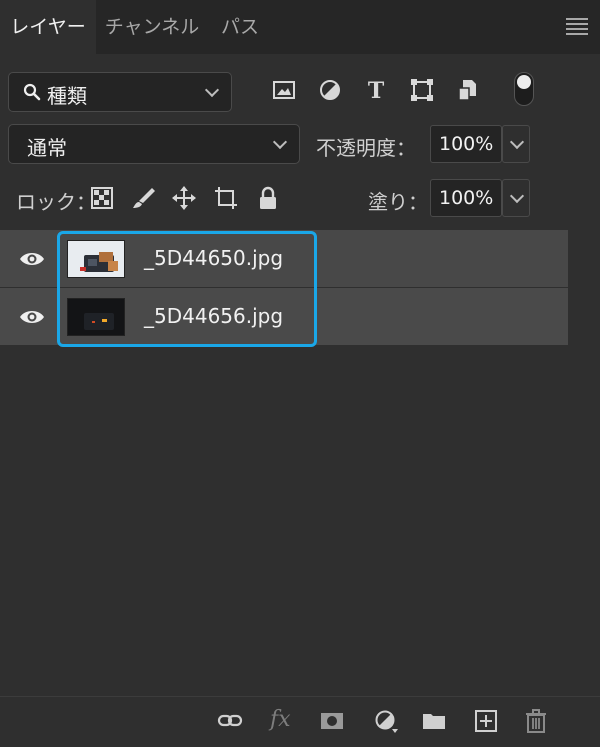  I want to click on toggle-knob, so click(524, 82).